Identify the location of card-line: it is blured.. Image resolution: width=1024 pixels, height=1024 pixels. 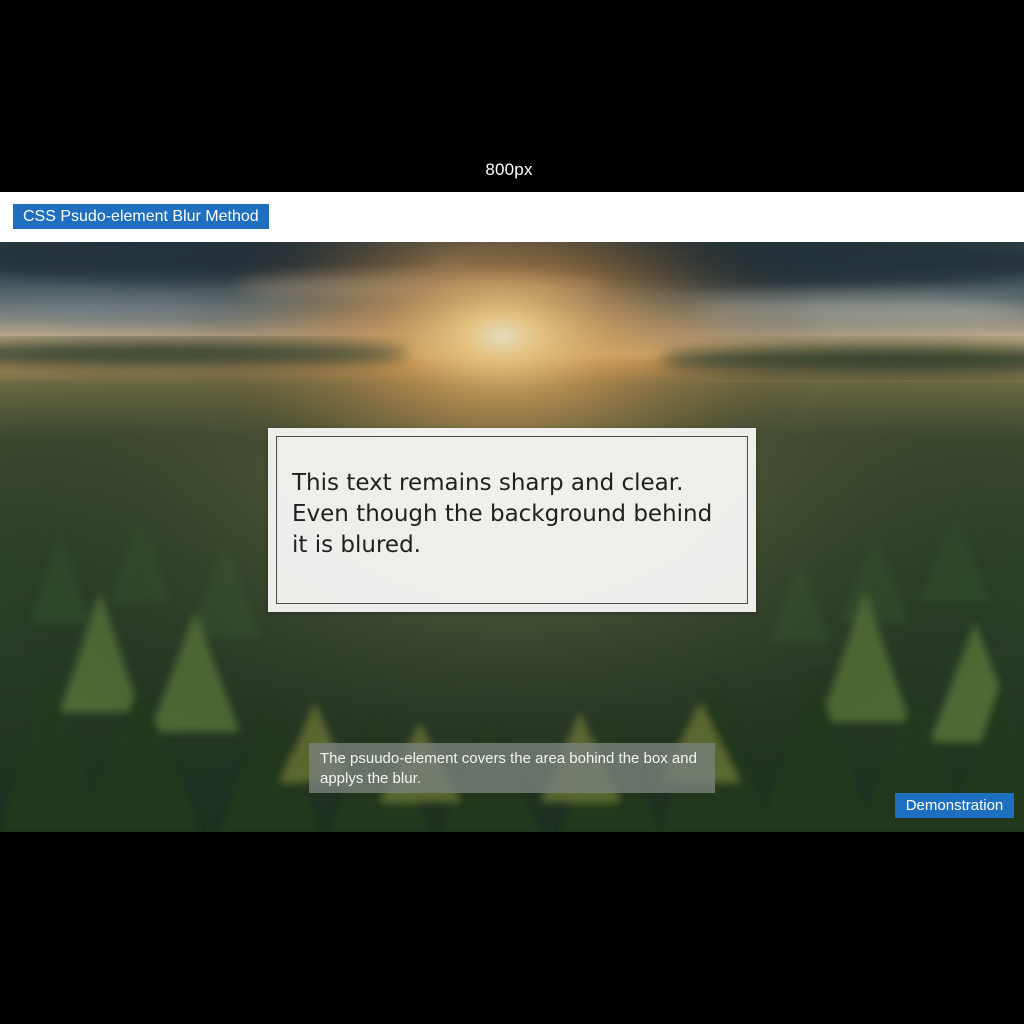
(356, 545).